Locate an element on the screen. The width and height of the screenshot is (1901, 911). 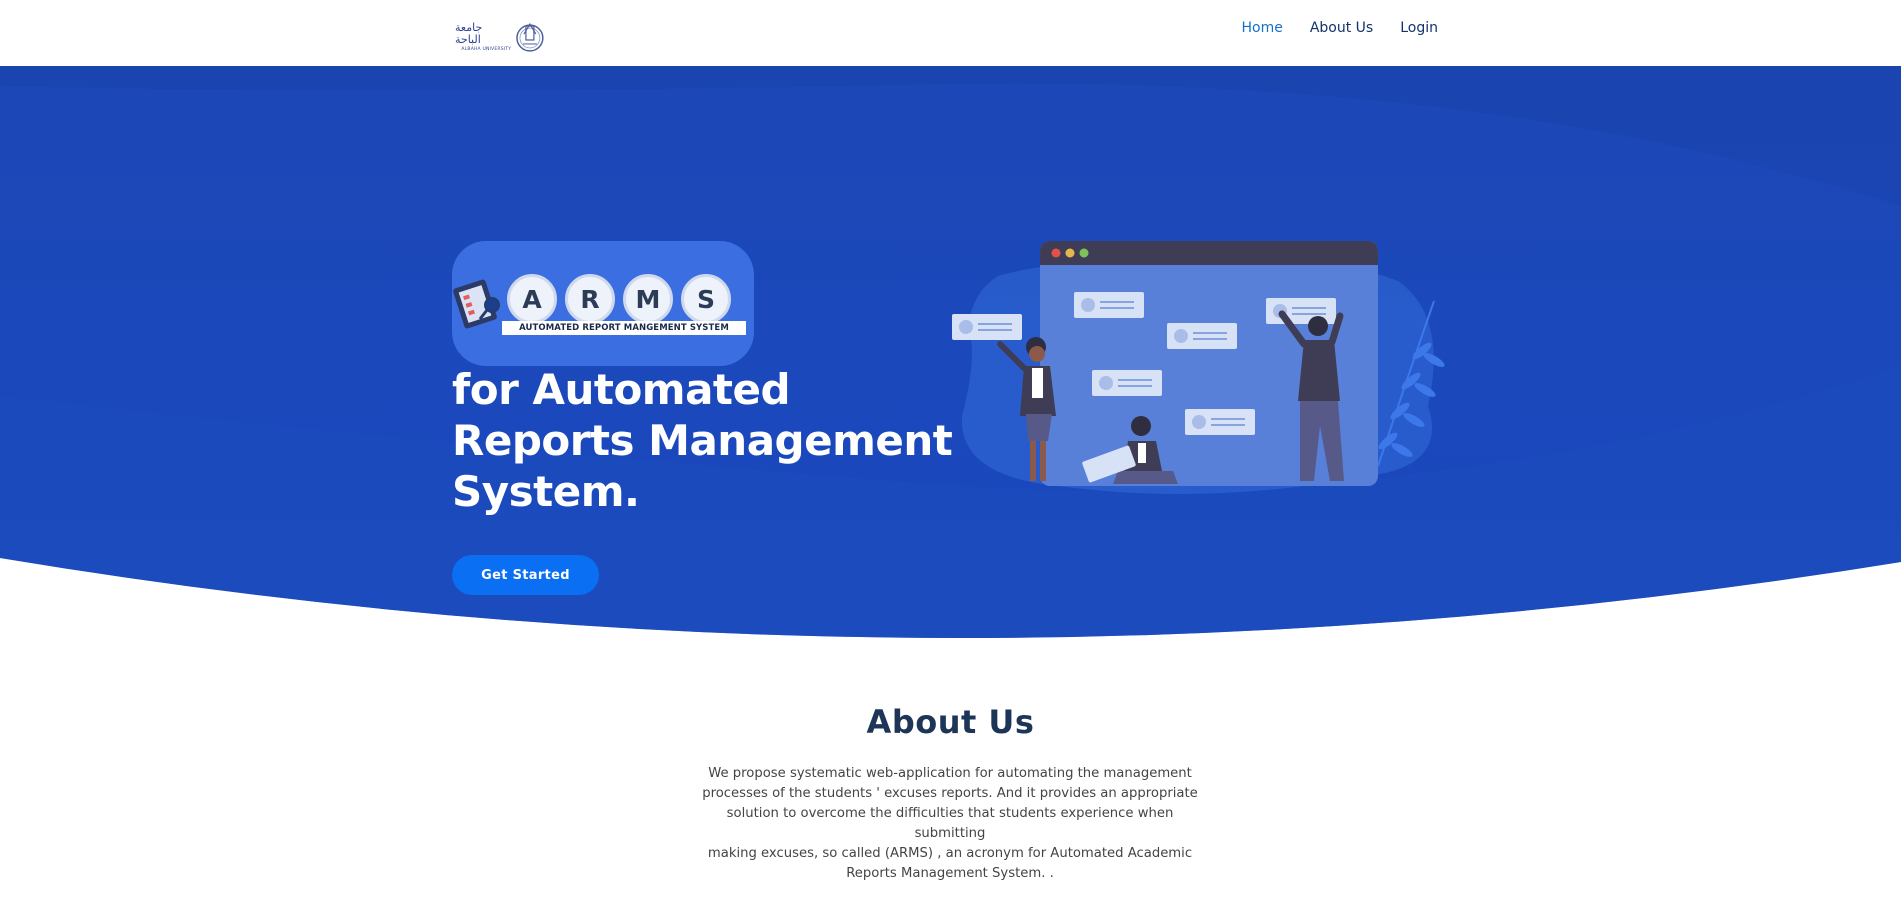
hero-title: for Automated Reports Management System. is located at coordinates (712, 440).